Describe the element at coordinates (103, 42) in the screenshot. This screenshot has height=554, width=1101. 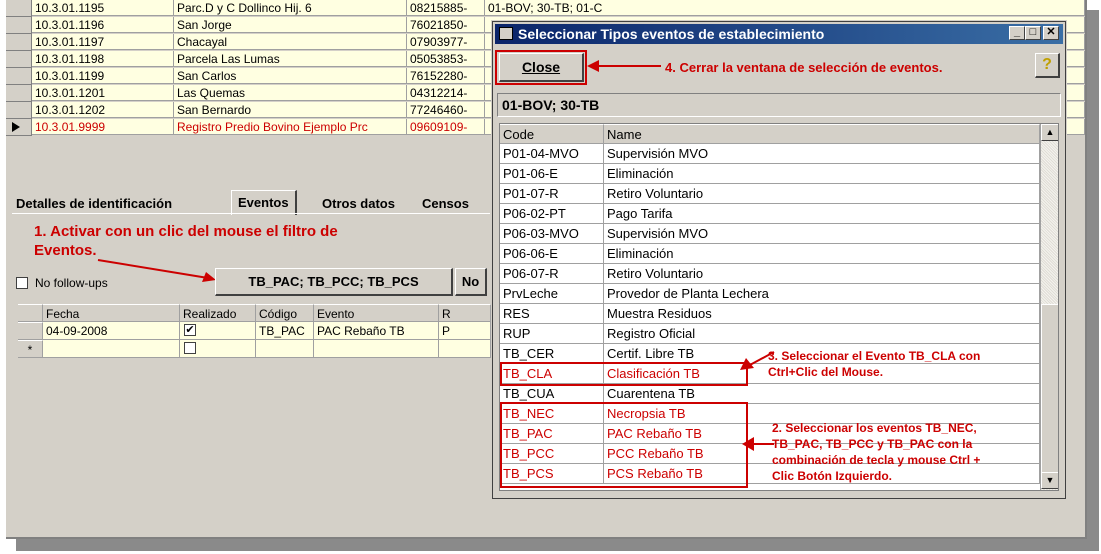
I see `row-code: 10.3.01.1197` at that location.